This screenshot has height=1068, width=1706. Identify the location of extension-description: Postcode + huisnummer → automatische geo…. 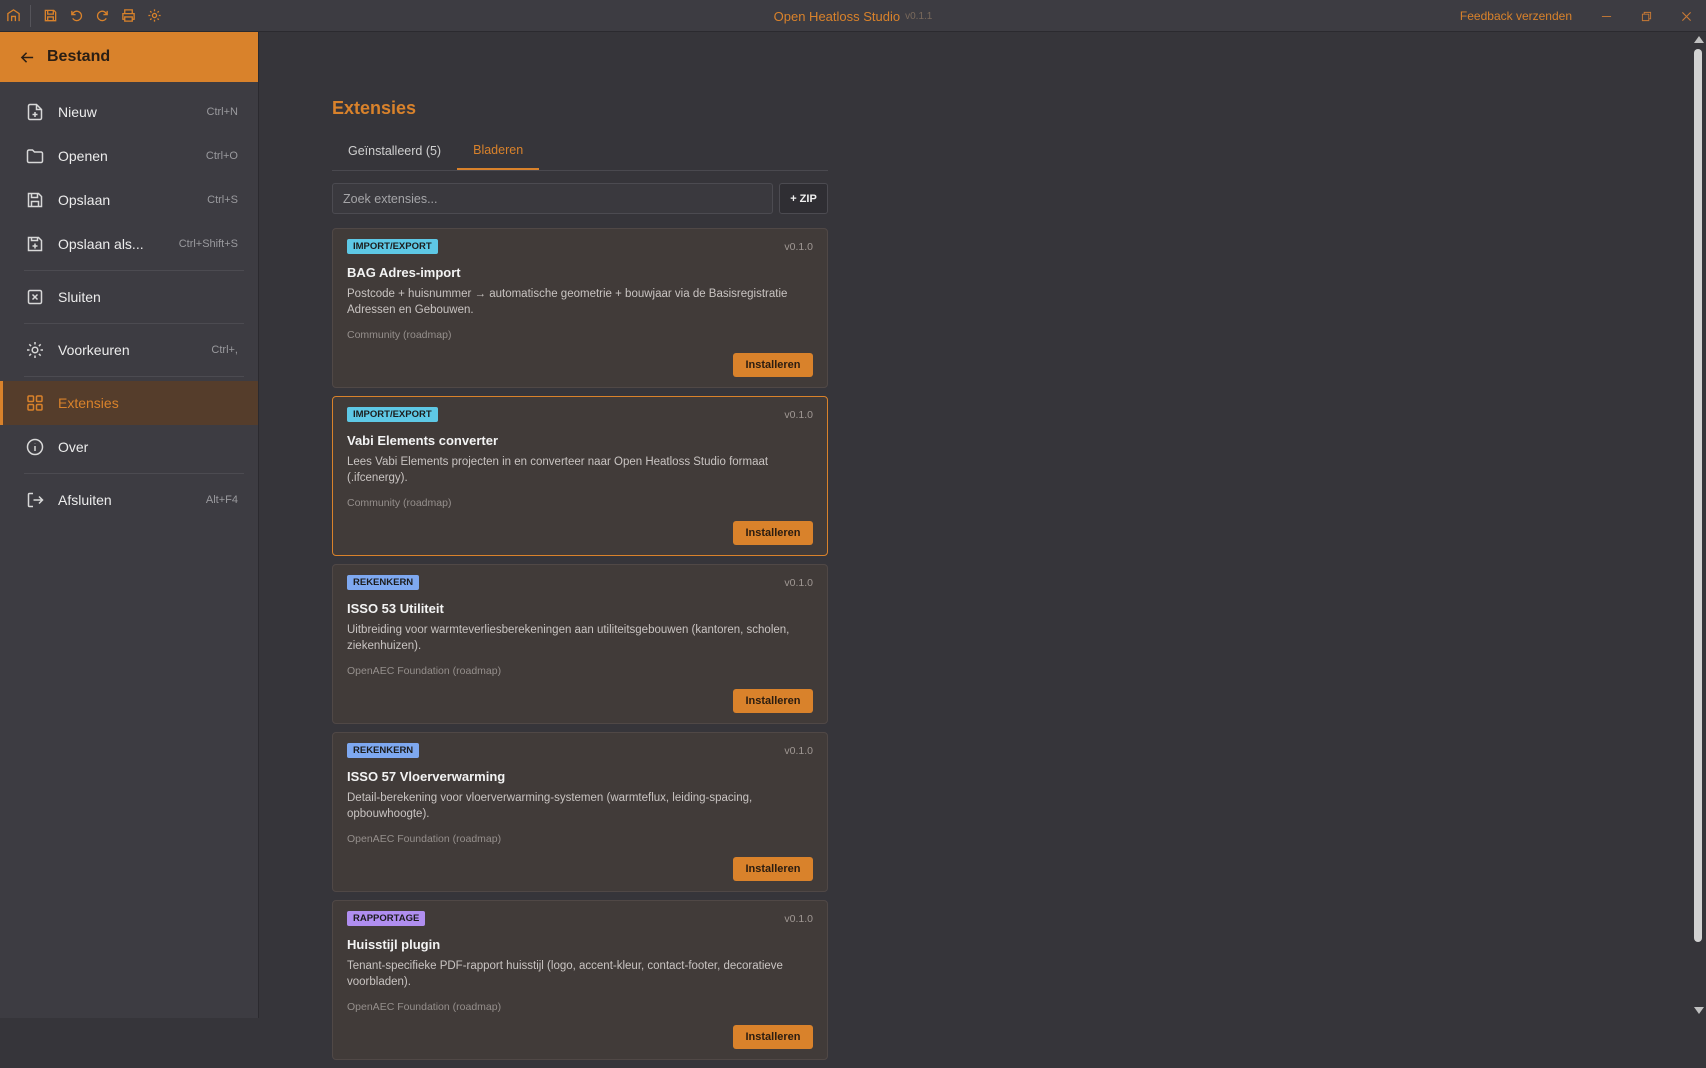
(567, 302).